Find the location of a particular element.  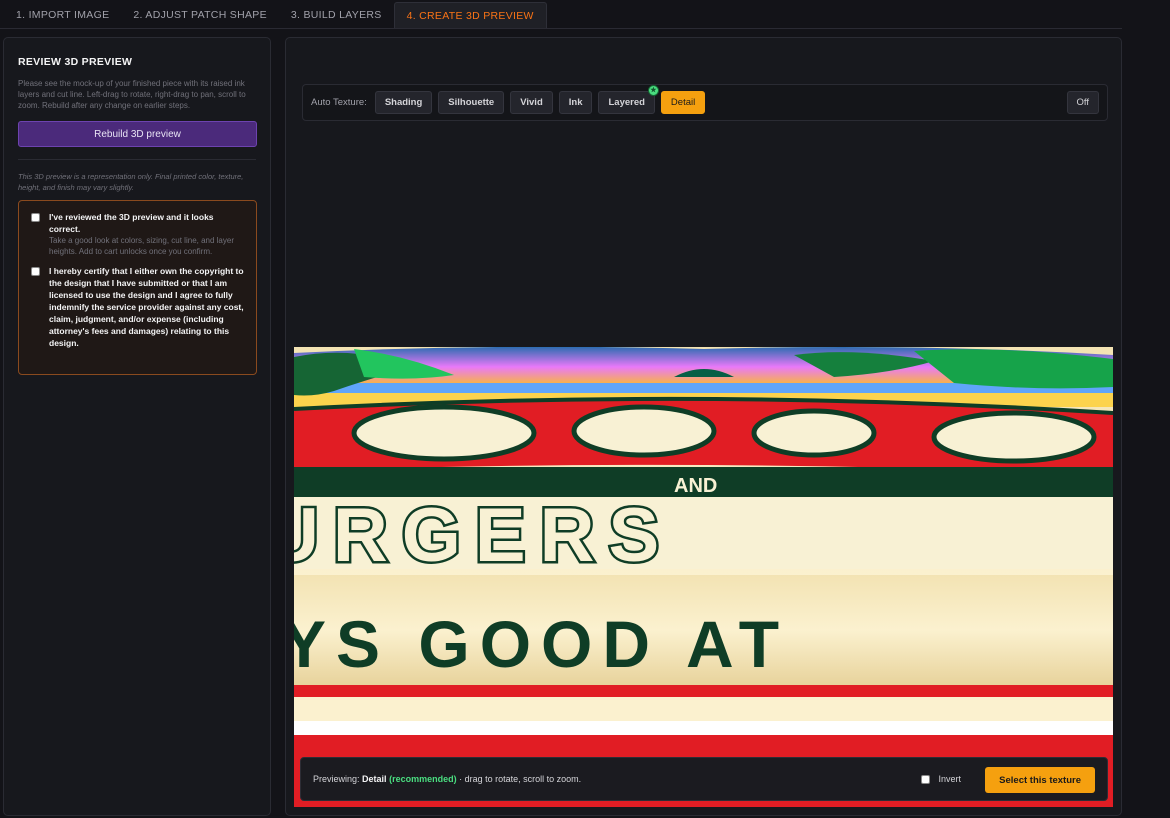

preview-text-urgers: URGERS is located at coordinates (483, 535).